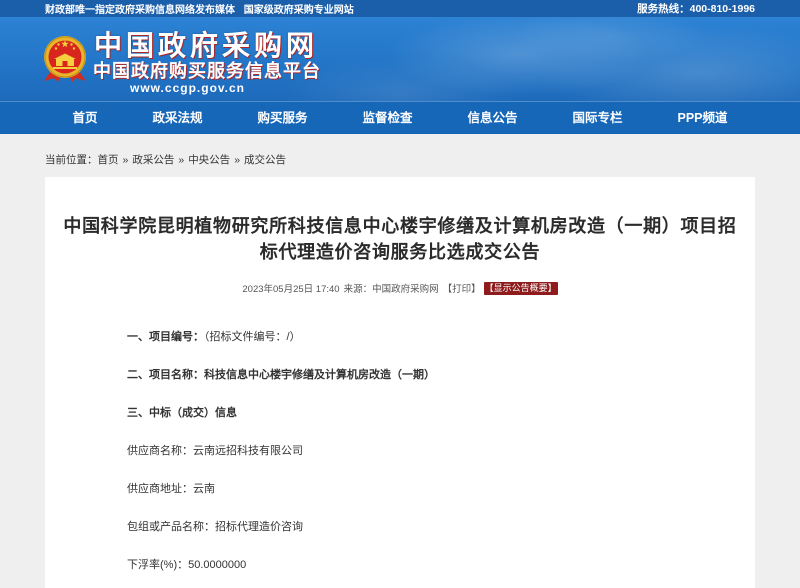  I want to click on project-name-label: 二、项目名称：, so click(165, 375).